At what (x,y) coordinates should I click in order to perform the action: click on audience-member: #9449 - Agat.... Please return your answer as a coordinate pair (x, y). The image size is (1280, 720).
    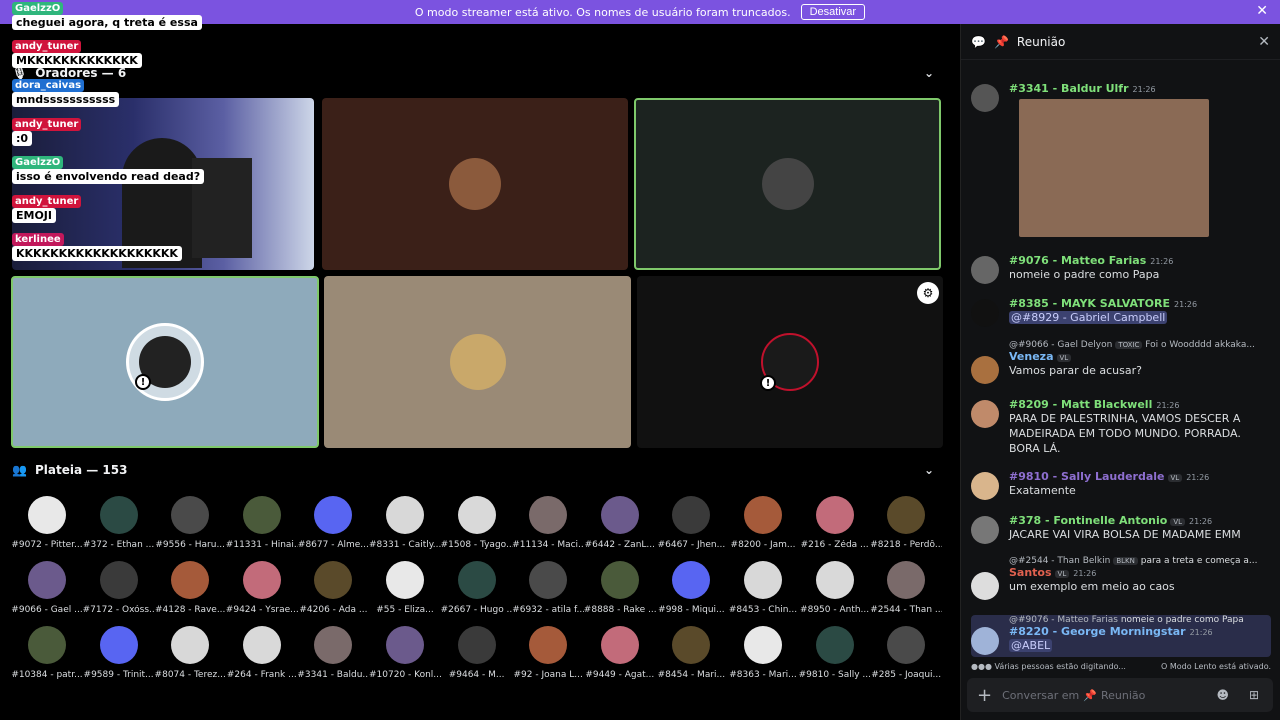
    Looking at the image, I should click on (620, 653).